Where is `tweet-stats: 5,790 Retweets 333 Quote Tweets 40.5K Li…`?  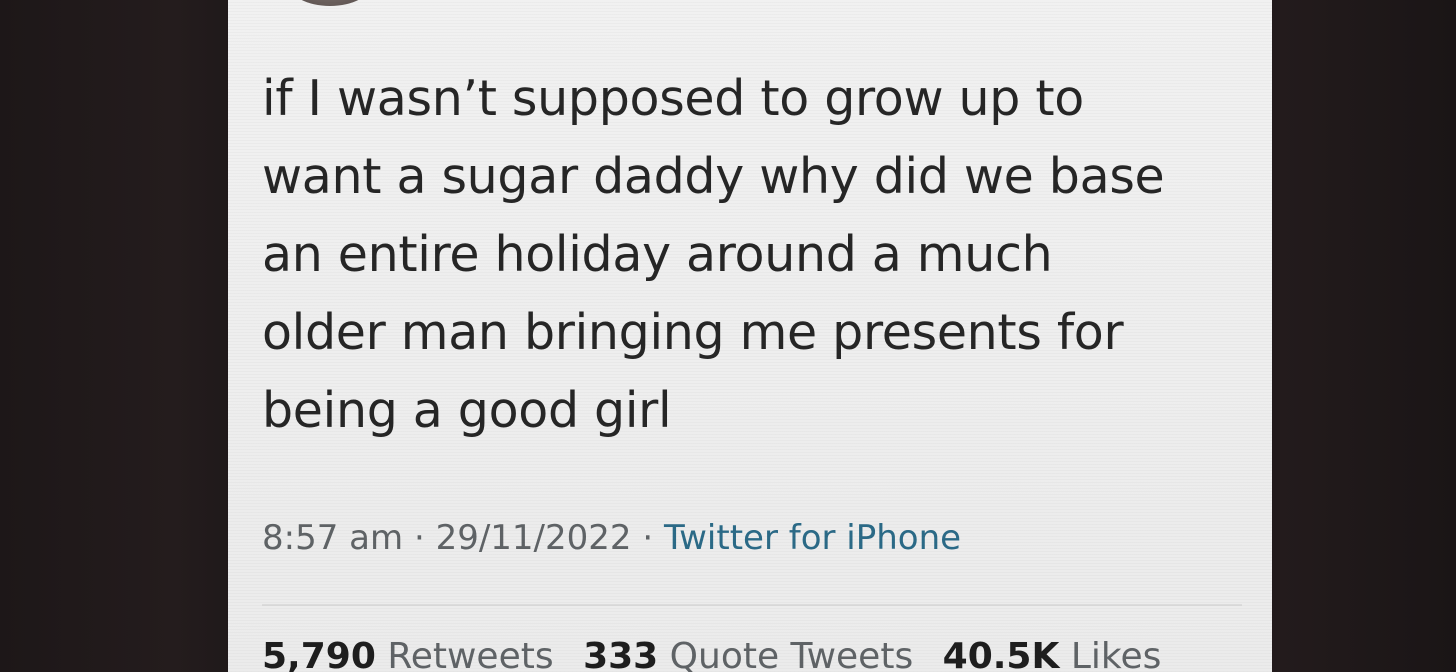 tweet-stats: 5,790 Retweets 333 Quote Tweets 40.5K Li… is located at coordinates (711, 654).